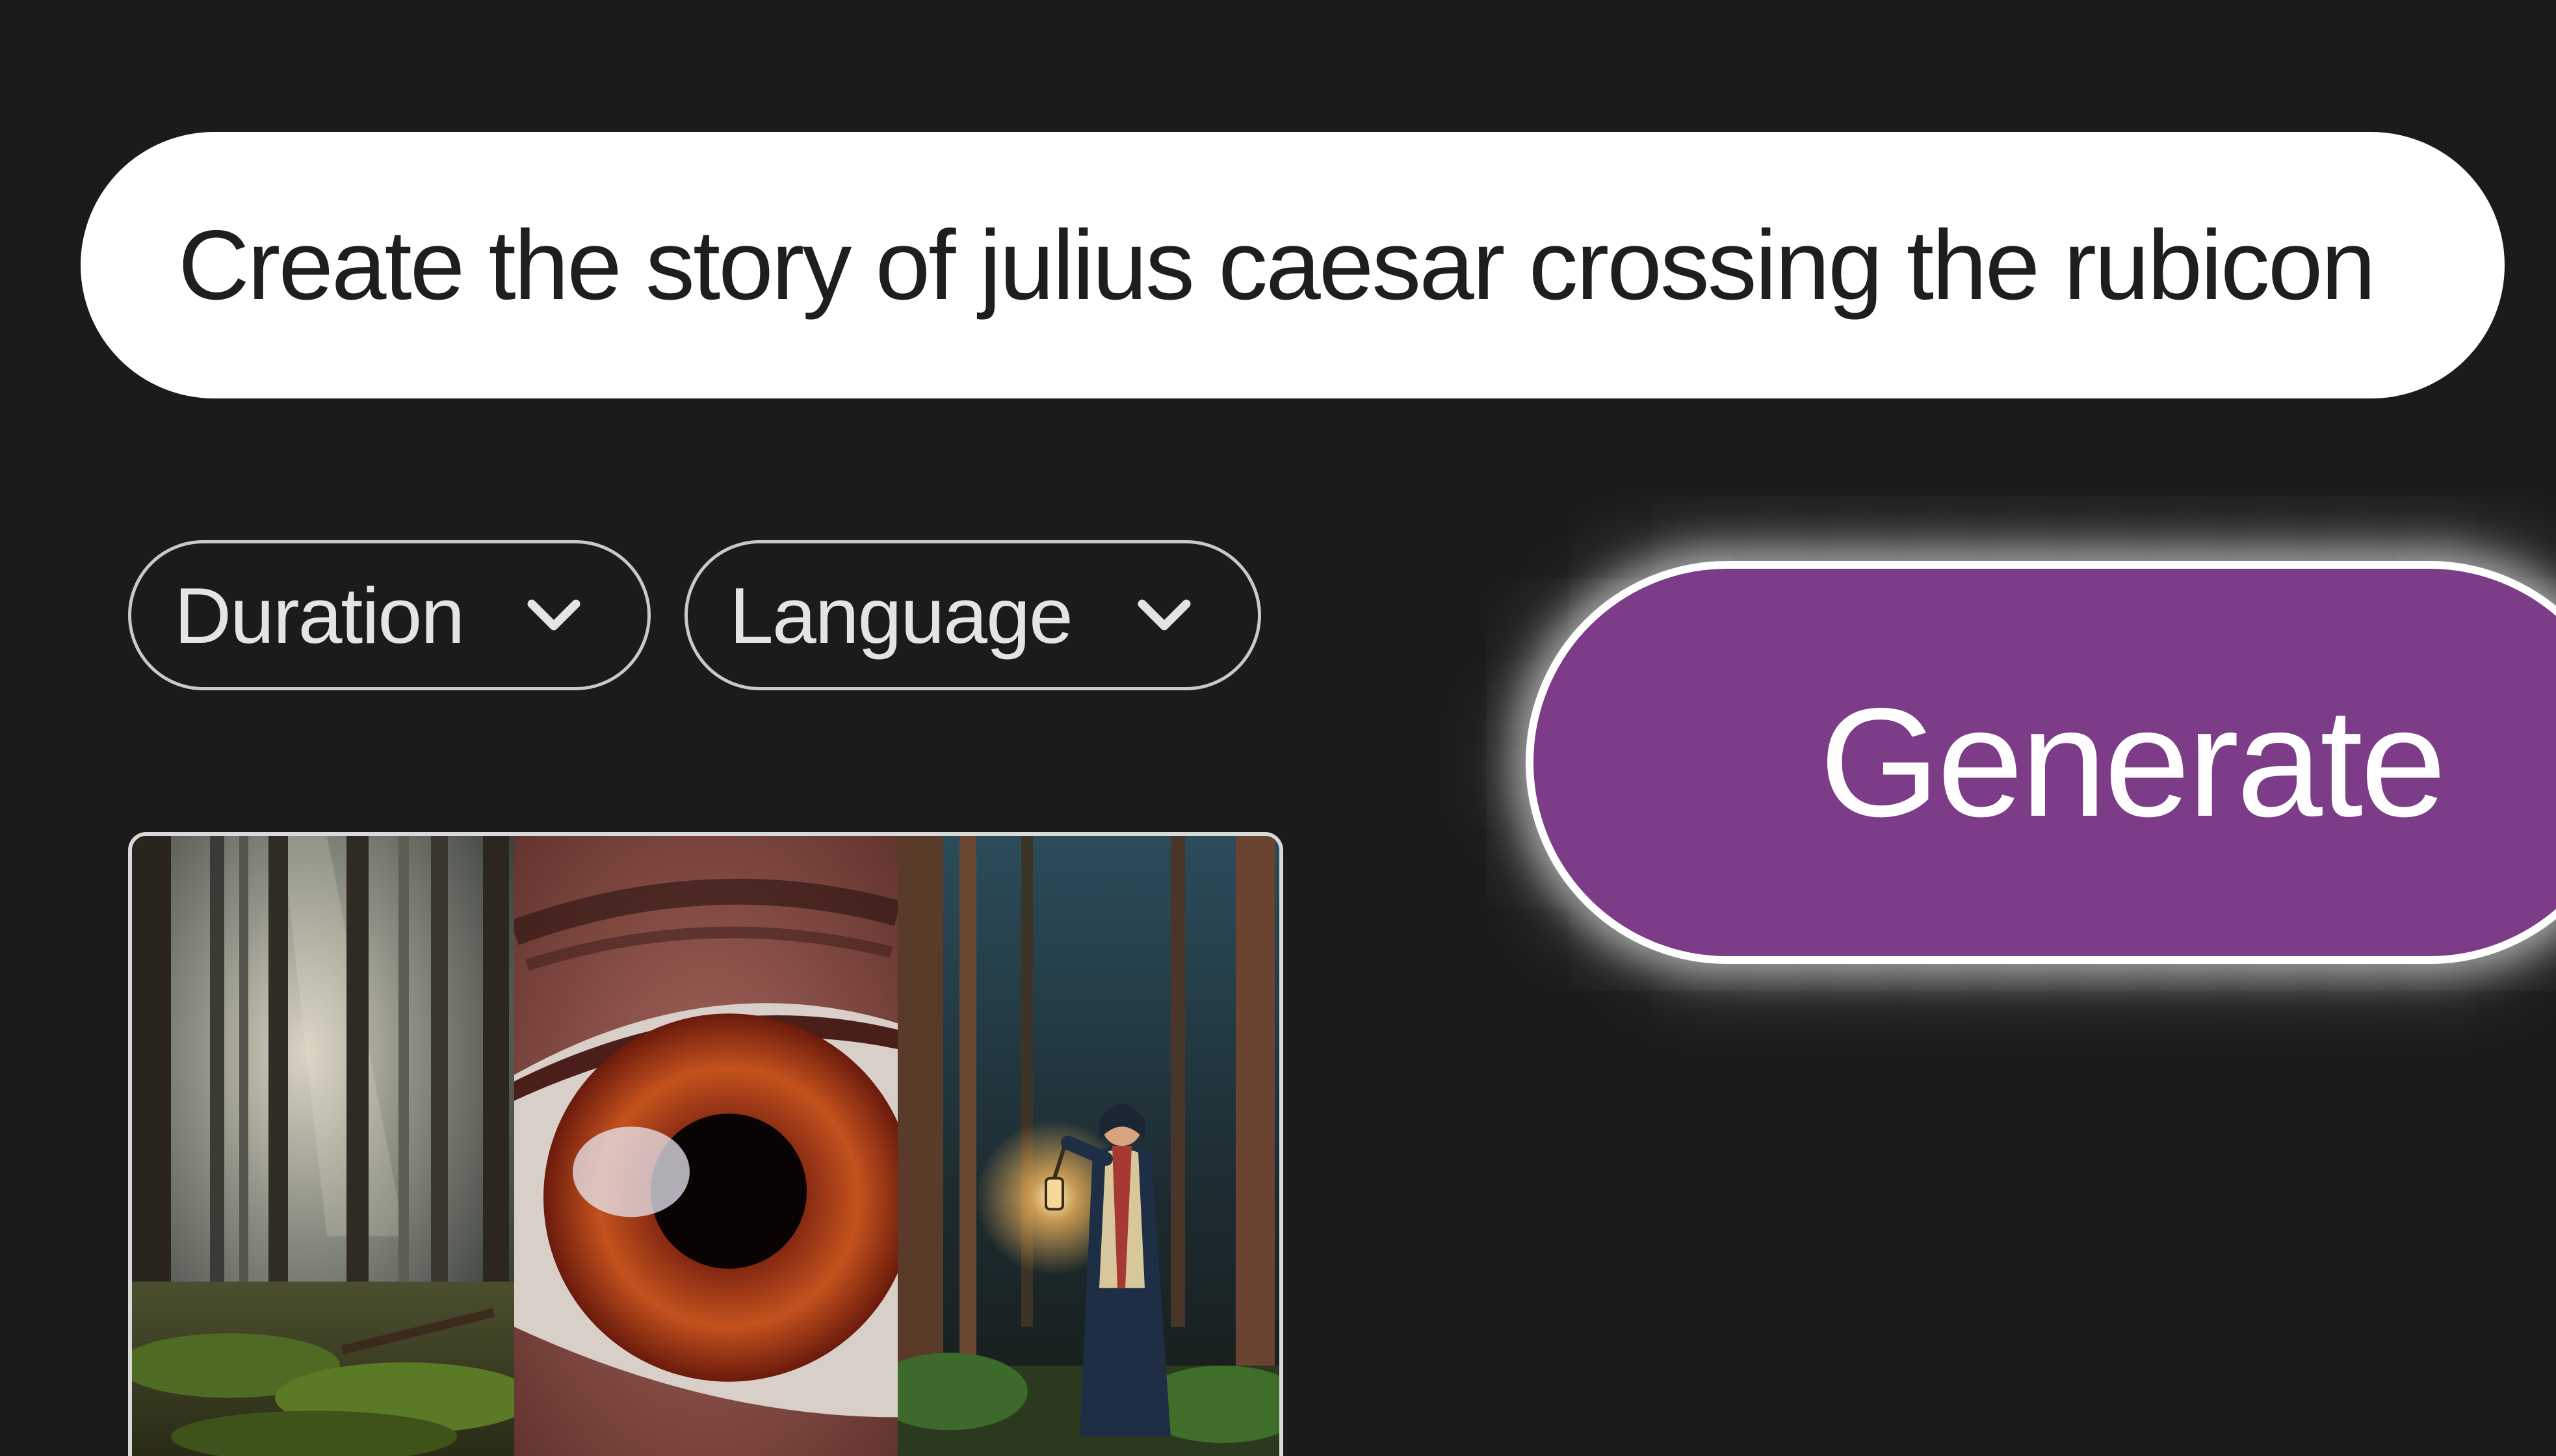  What do you see at coordinates (2132, 762) in the screenshot?
I see `generate-label: Generate` at bounding box center [2132, 762].